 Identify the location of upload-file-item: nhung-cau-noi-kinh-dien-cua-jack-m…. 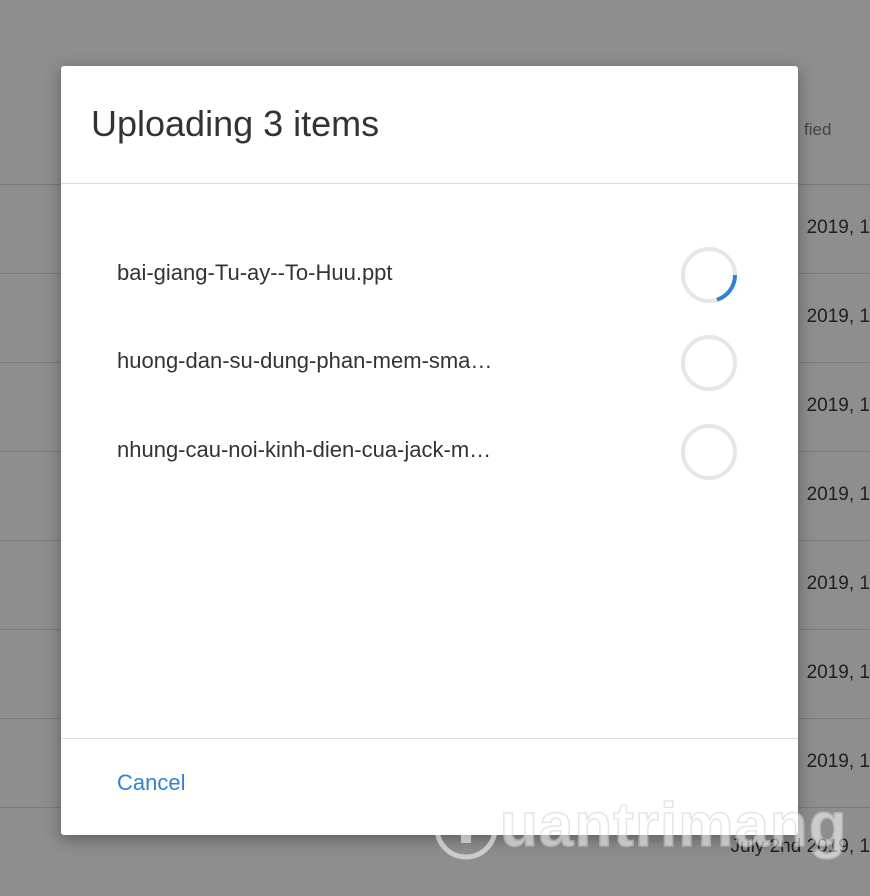
(429, 449).